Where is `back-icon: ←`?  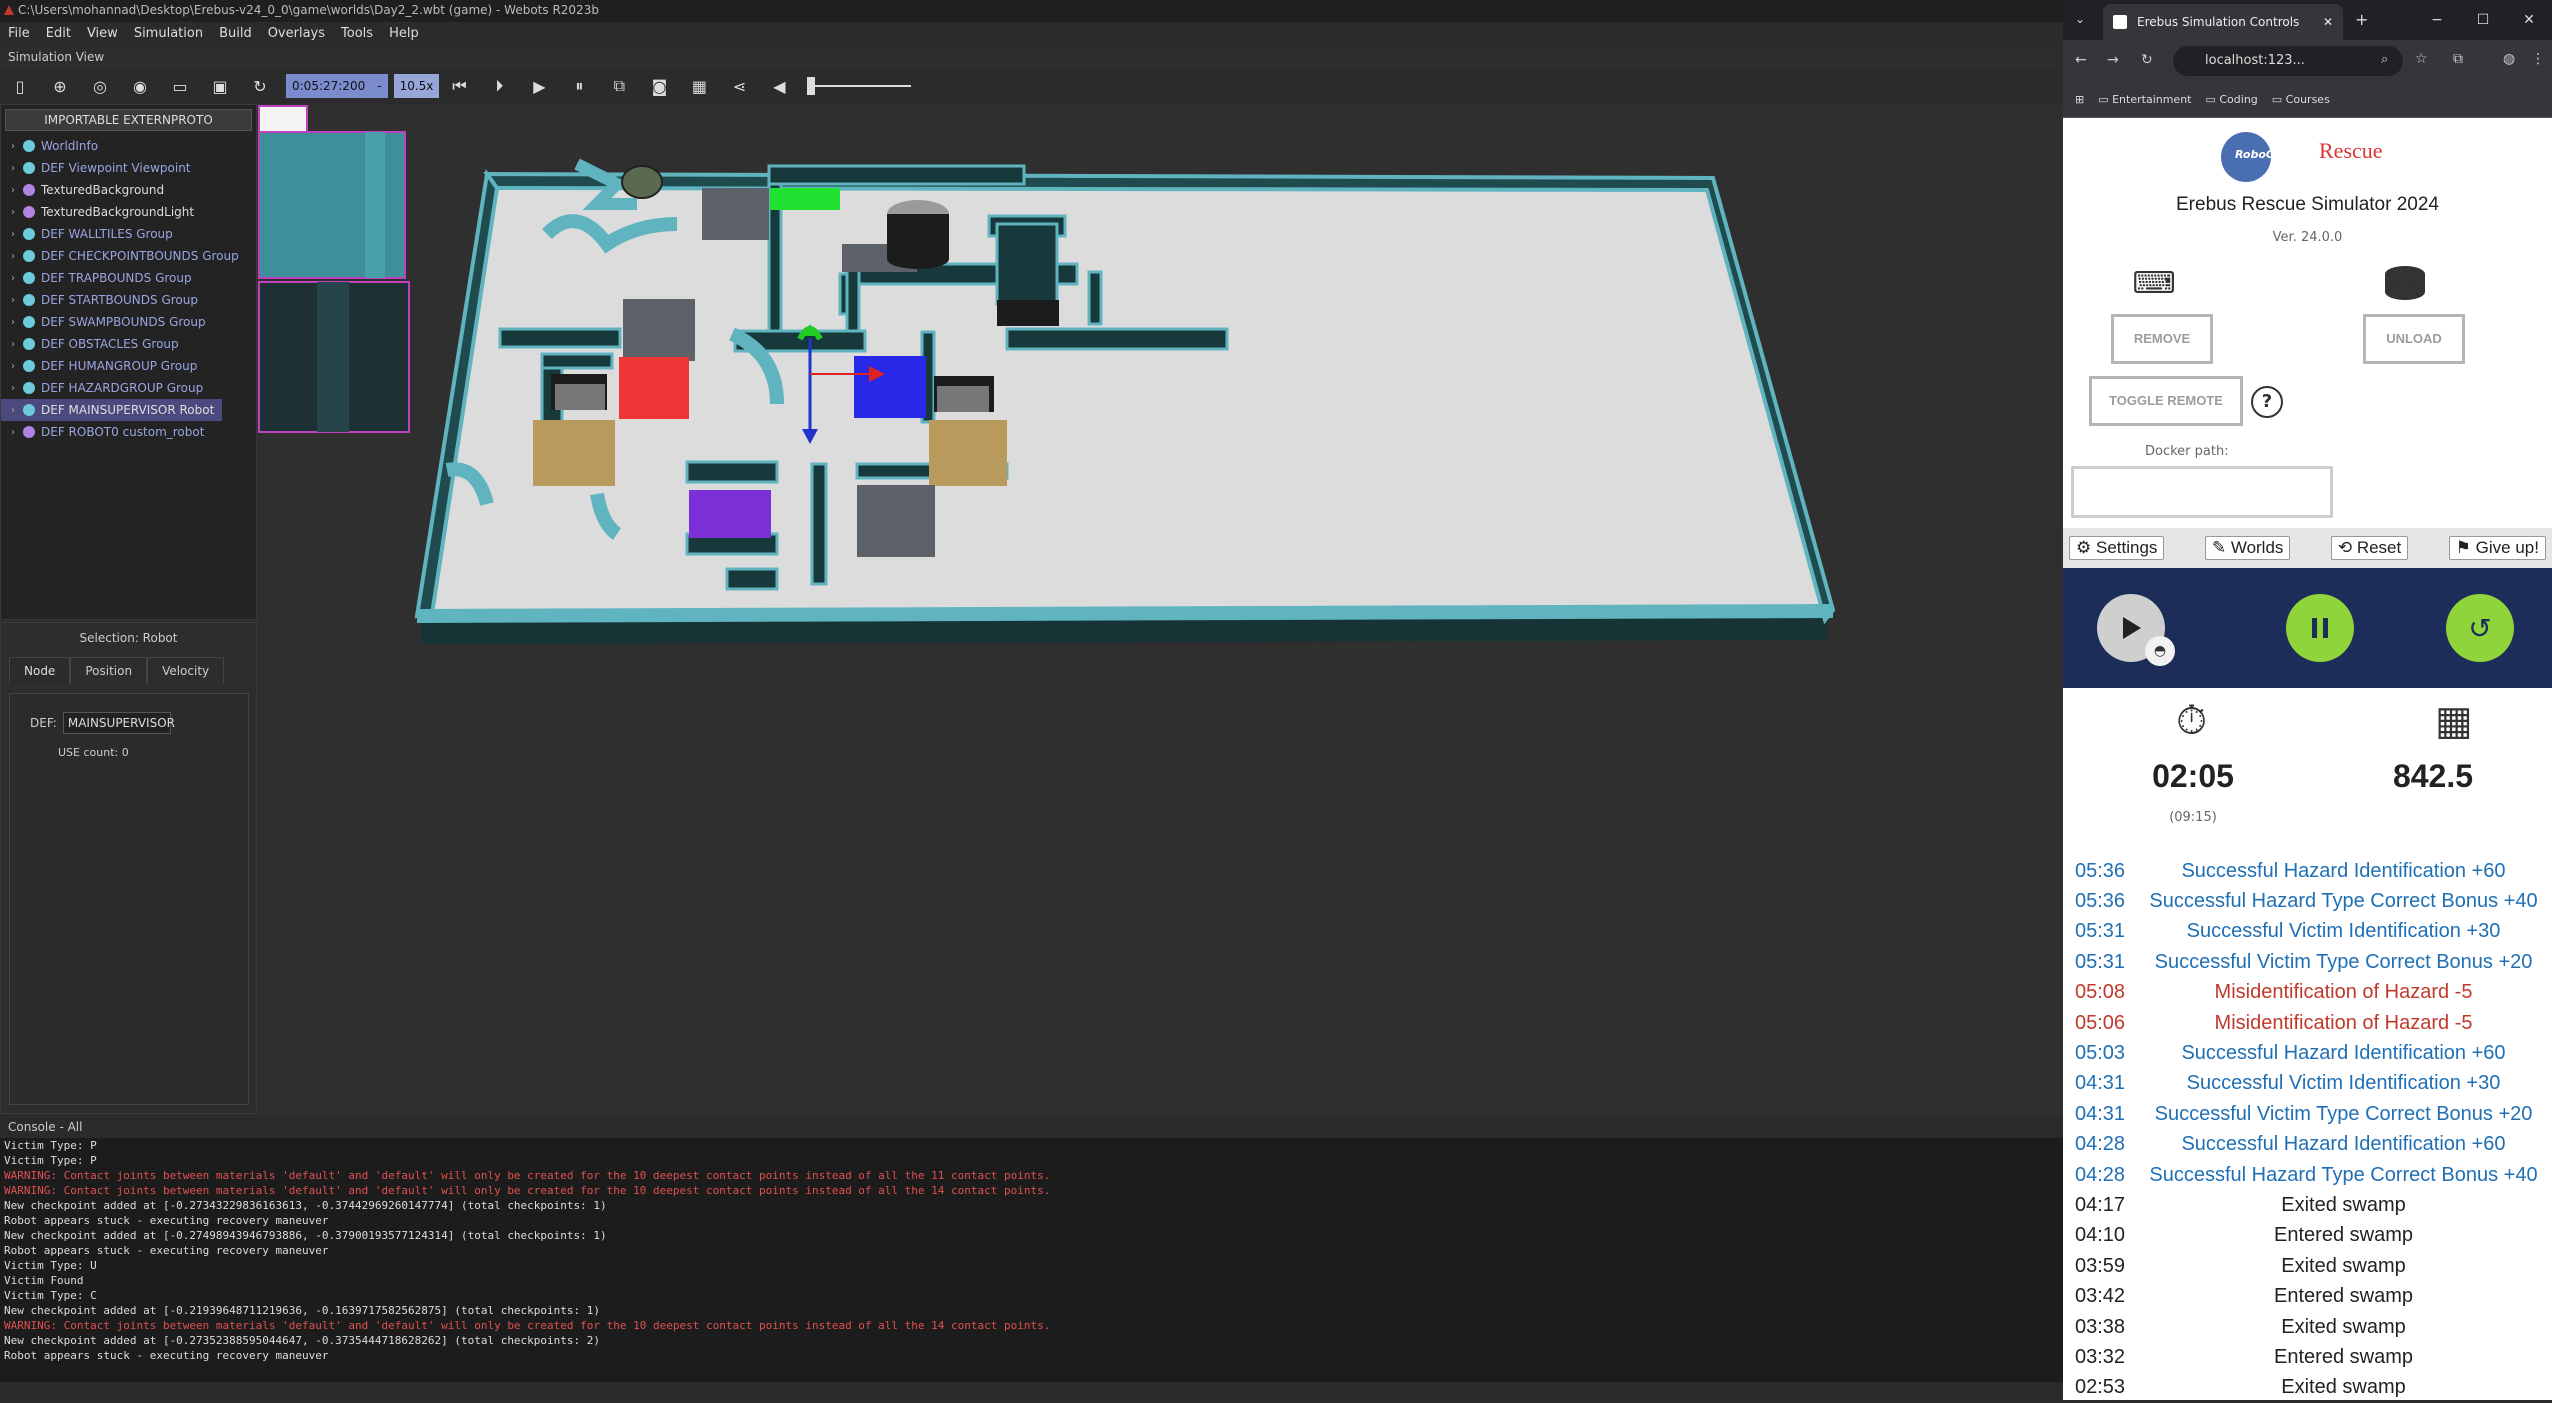 back-icon: ← is located at coordinates (2081, 60).